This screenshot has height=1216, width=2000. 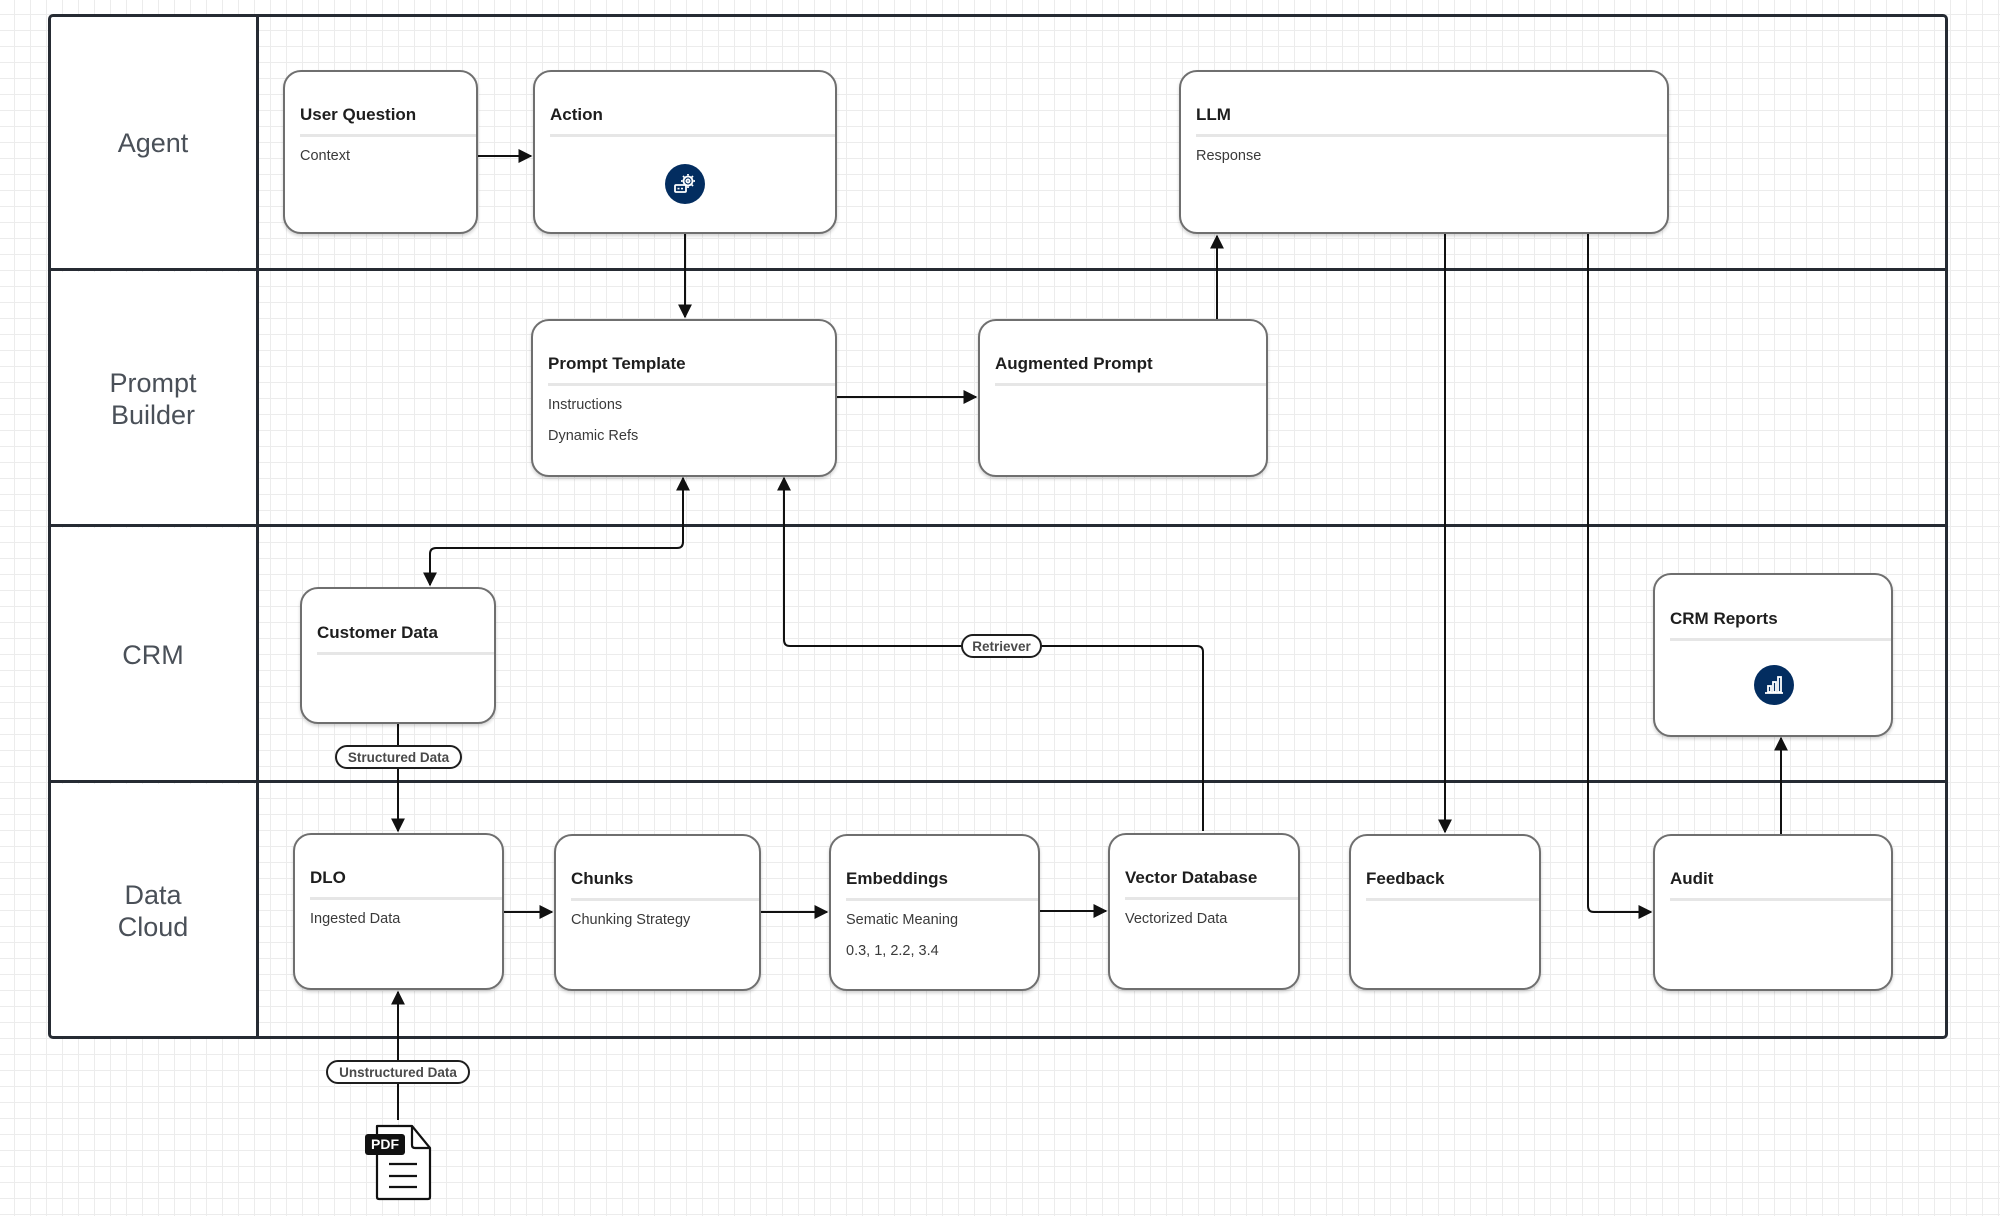 I want to click on node-detail: Sematic Meaning, so click(x=902, y=920).